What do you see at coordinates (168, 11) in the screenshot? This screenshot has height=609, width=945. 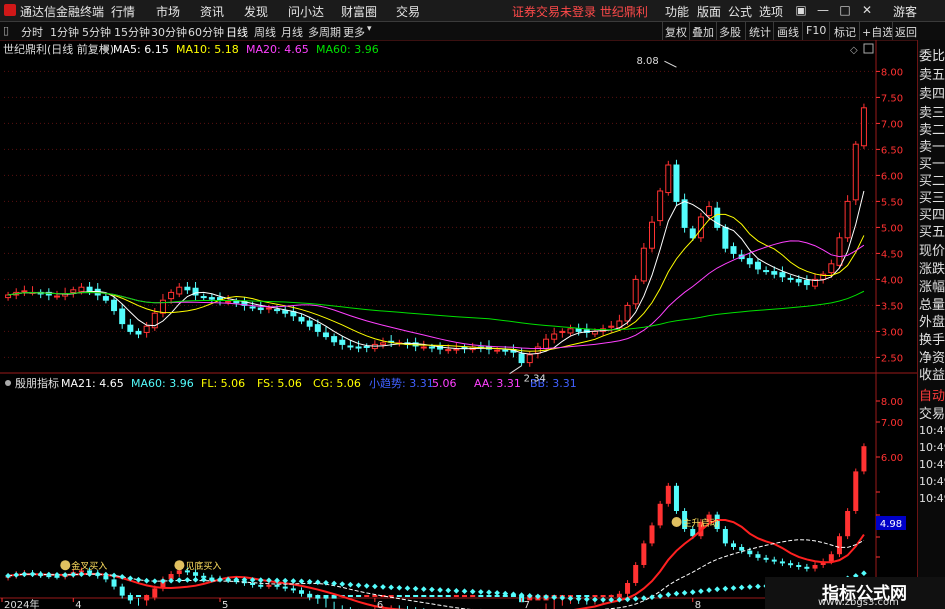 I see `menu-market: 市场` at bounding box center [168, 11].